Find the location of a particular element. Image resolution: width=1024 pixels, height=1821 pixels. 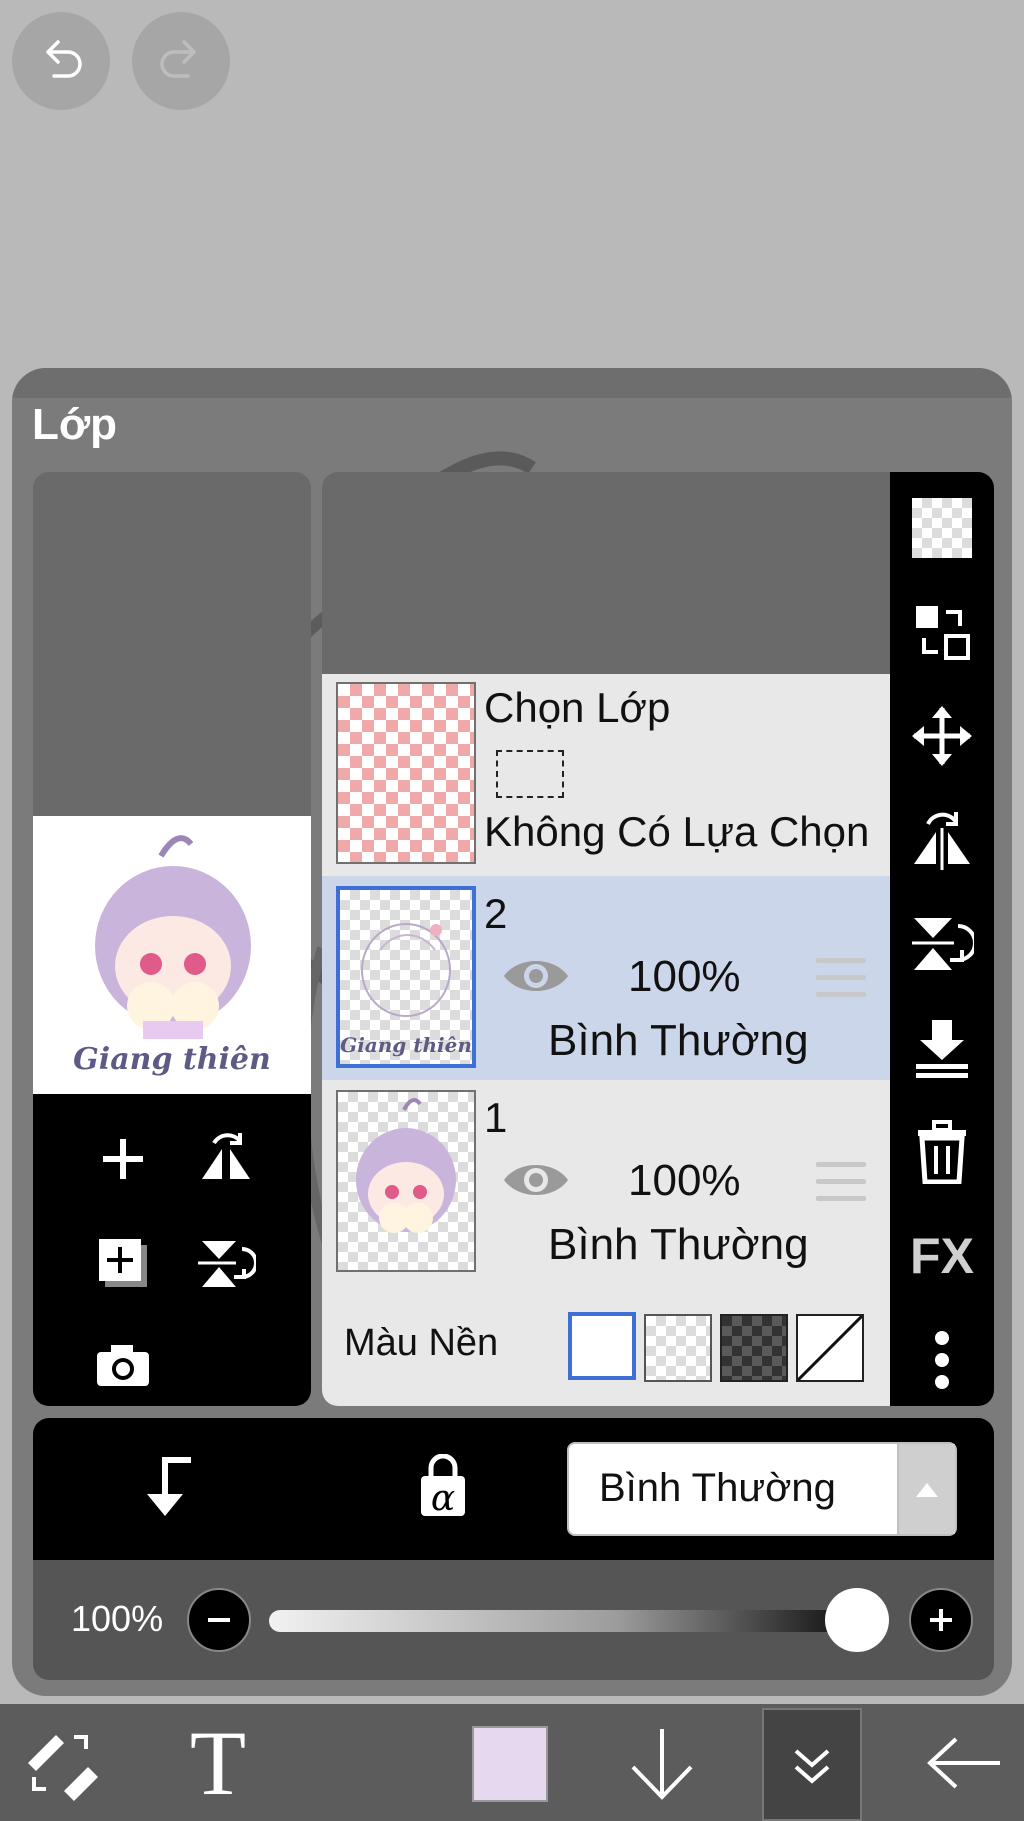

blend-mode-select: Bình Thường is located at coordinates (762, 1489).